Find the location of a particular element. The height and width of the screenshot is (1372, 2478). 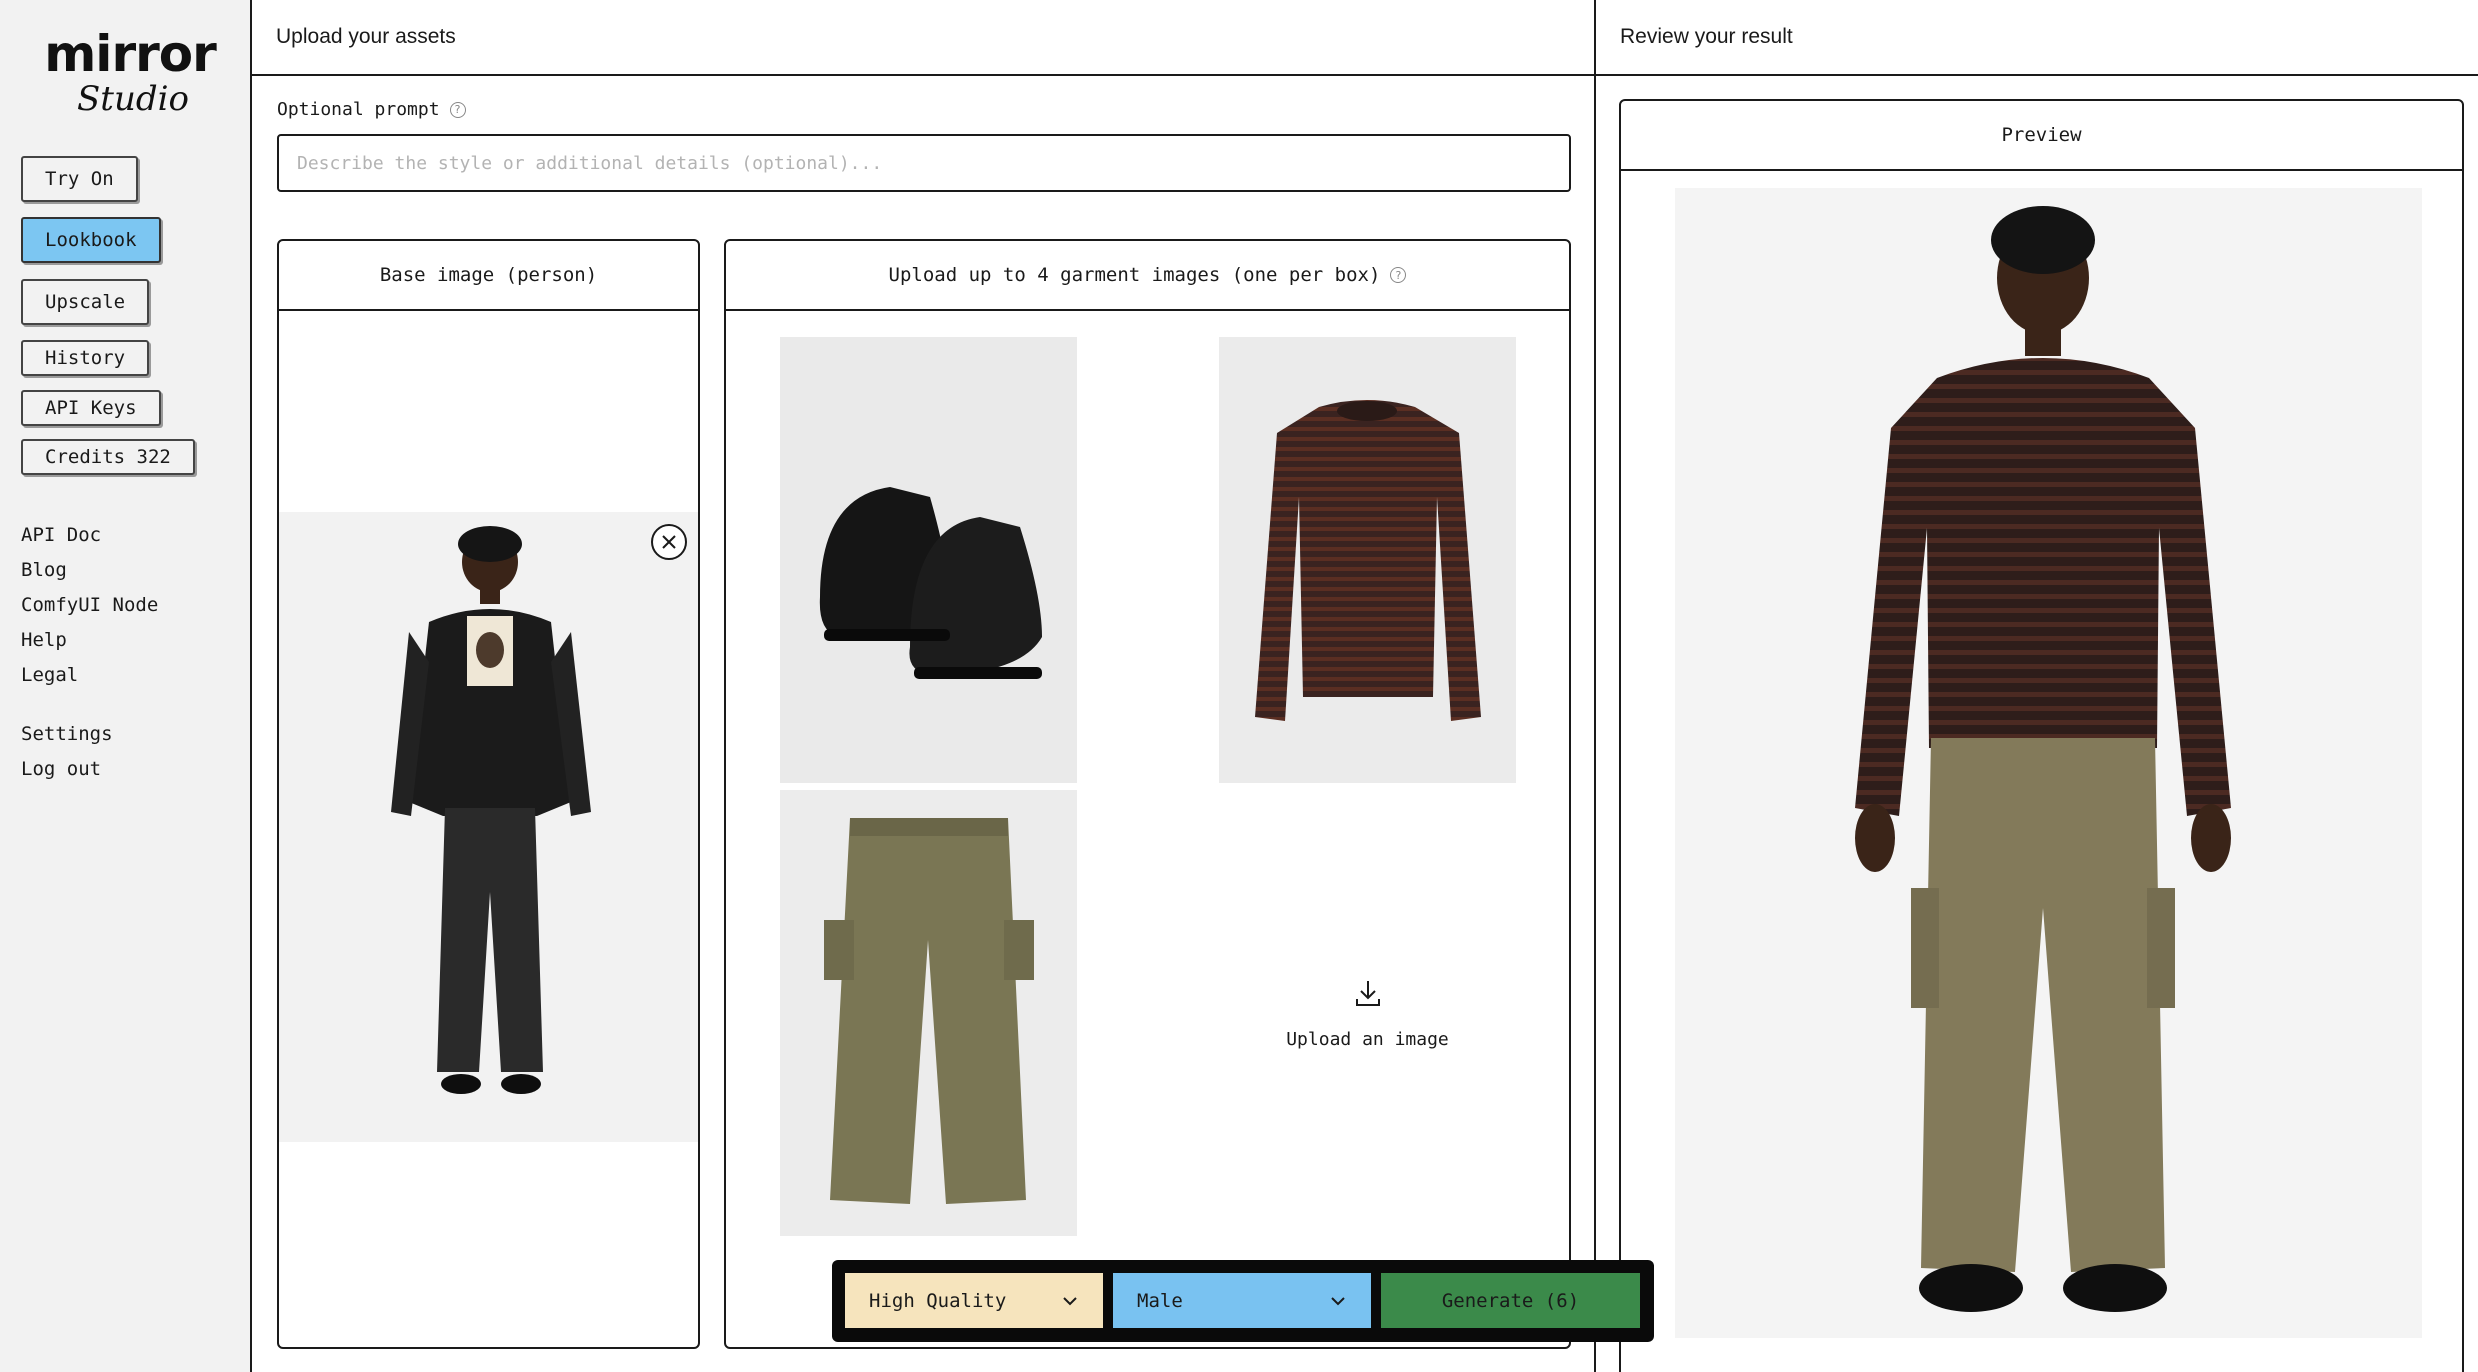

base-image-panel-header: Base image (person) is located at coordinates (488, 276).